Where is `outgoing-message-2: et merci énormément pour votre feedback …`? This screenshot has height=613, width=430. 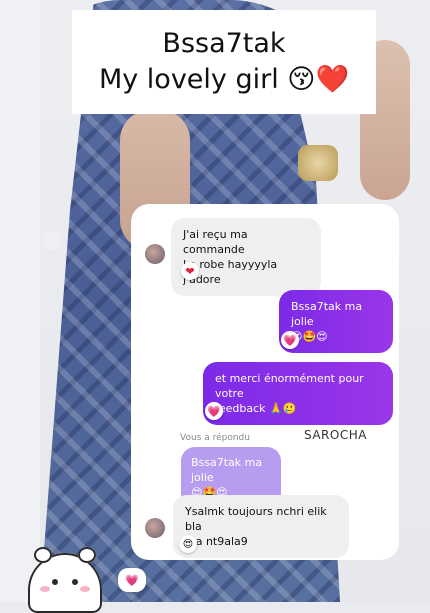
outgoing-message-2: et merci énormément pour votre feedback … is located at coordinates (298, 393).